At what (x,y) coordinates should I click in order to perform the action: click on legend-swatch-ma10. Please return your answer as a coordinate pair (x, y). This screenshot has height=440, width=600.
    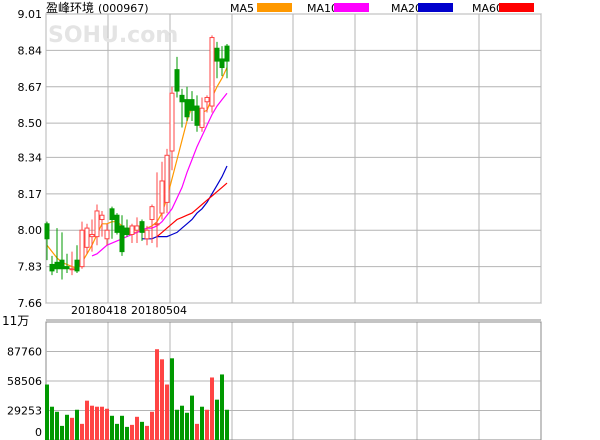
    Looking at the image, I should click on (351, 7).